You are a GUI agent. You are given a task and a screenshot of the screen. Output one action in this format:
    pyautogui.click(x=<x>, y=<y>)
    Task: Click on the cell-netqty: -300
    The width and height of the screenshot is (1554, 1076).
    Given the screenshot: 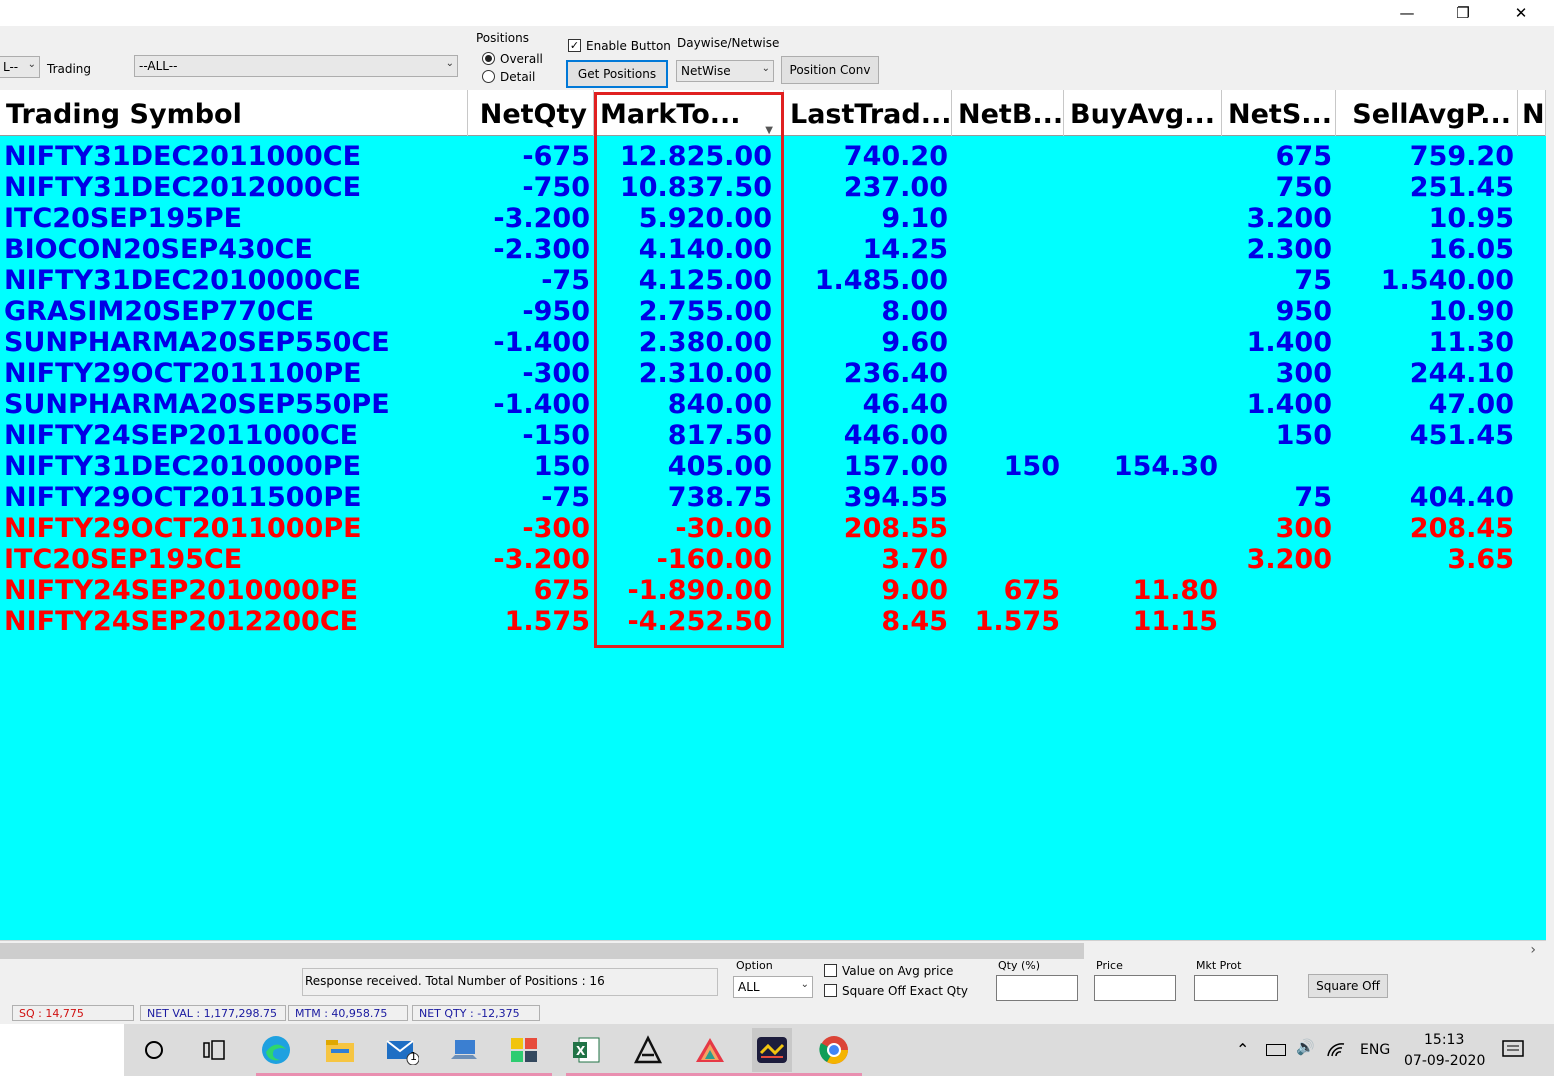 What is the action you would take?
    pyautogui.click(x=556, y=528)
    